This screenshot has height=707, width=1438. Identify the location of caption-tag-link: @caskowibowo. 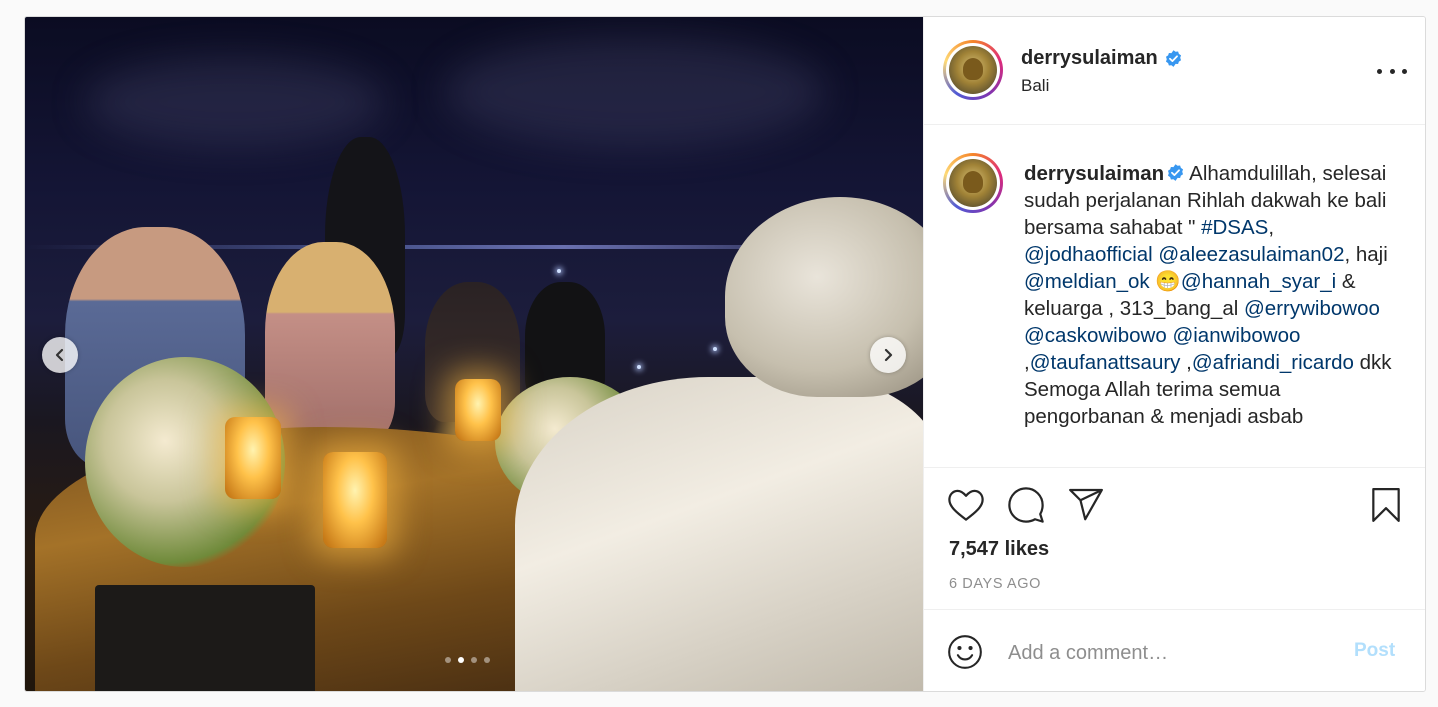
(1095, 335).